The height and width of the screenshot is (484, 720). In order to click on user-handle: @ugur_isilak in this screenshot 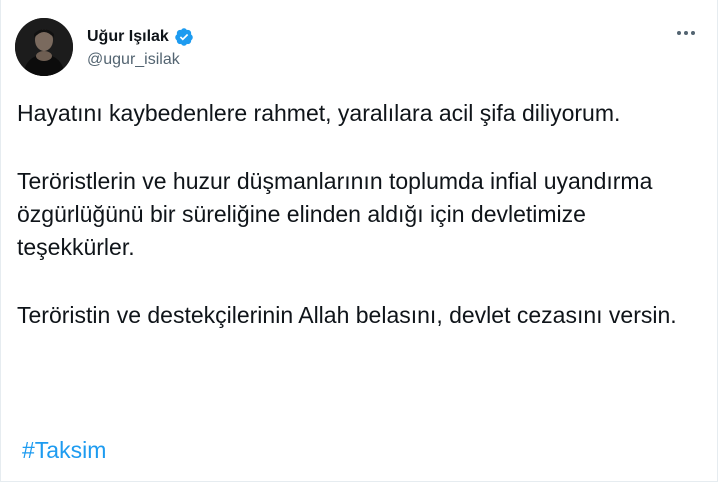, I will do `click(140, 60)`.